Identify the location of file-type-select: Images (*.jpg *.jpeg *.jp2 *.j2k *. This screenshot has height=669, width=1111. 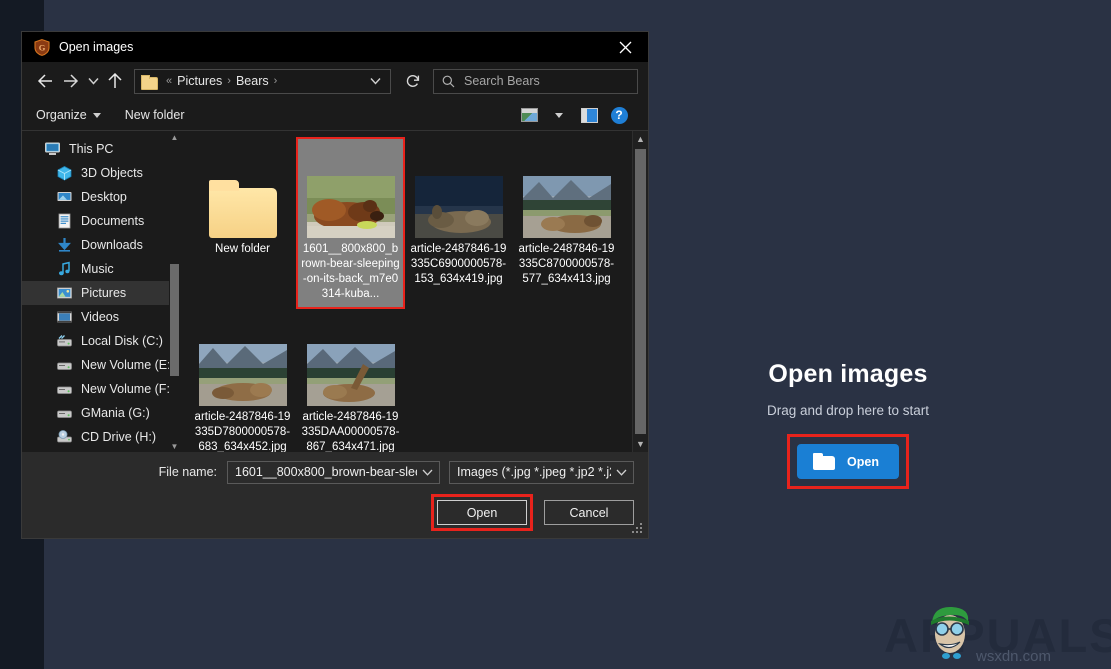
(541, 472).